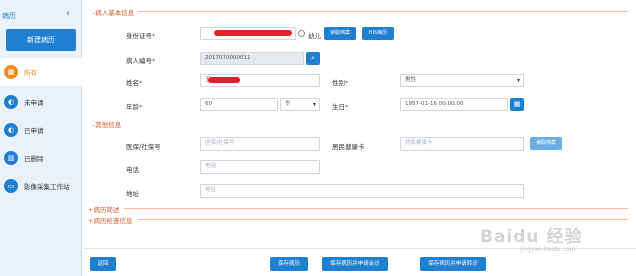  I want to click on phone-field: 电话, so click(260, 167).